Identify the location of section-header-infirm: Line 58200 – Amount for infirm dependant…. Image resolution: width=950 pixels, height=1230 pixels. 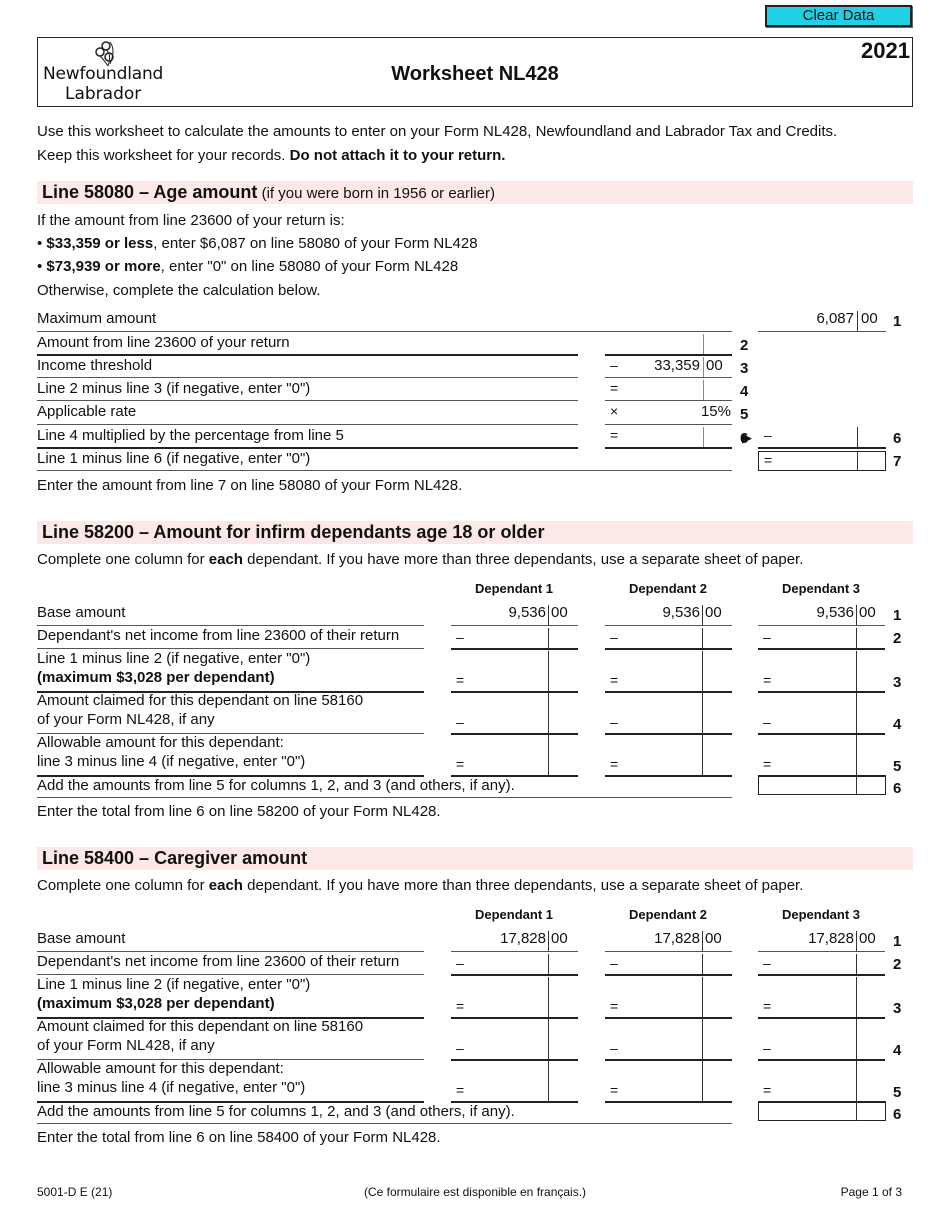
(475, 532).